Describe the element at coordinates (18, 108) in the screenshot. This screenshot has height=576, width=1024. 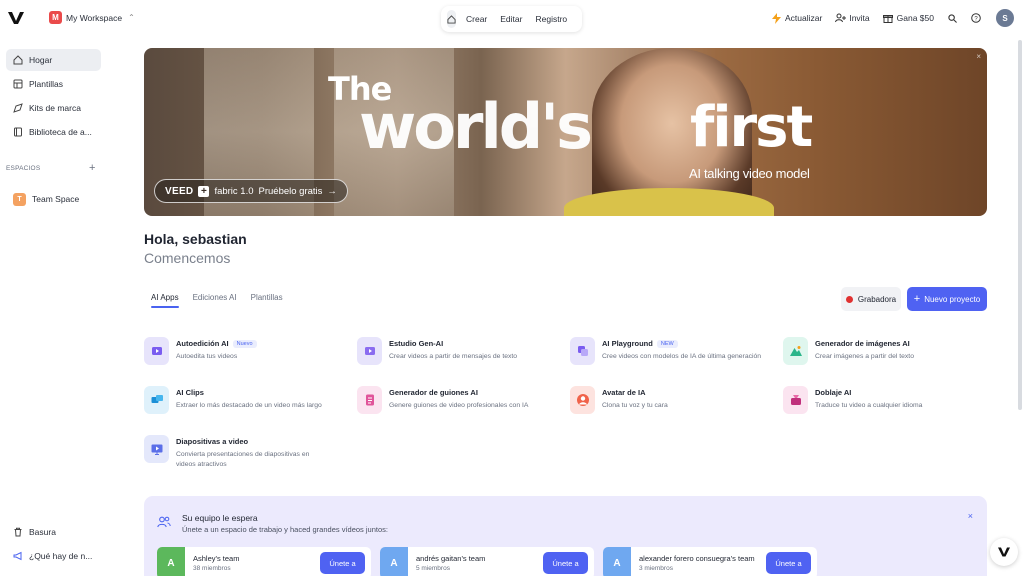
I see `brand-kit-icon` at that location.